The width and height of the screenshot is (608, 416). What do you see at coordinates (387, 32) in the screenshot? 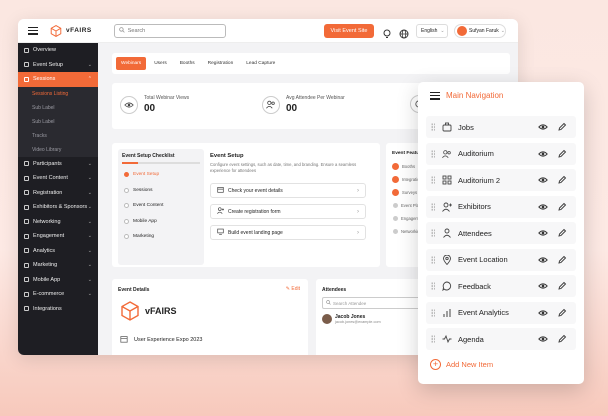
I see `lightbulb-icon` at bounding box center [387, 32].